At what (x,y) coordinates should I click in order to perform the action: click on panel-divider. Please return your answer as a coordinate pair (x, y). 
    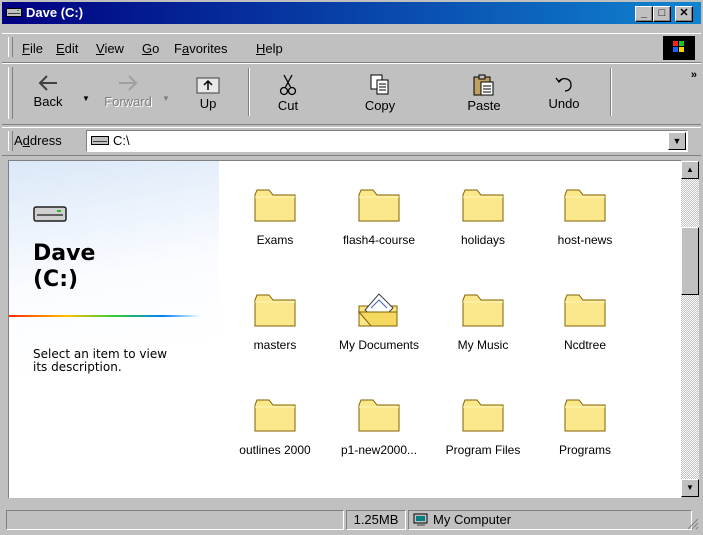
    Looking at the image, I should click on (105, 316).